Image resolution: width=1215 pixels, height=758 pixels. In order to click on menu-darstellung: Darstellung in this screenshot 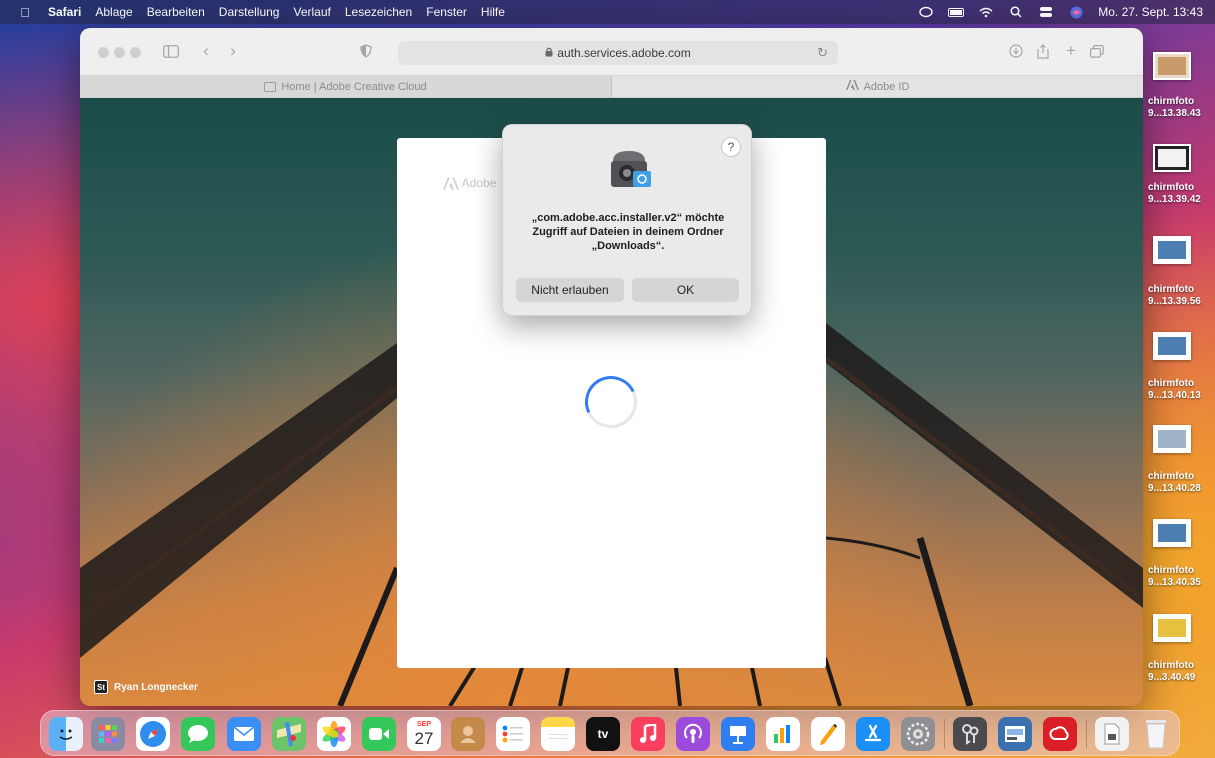, I will do `click(249, 12)`.